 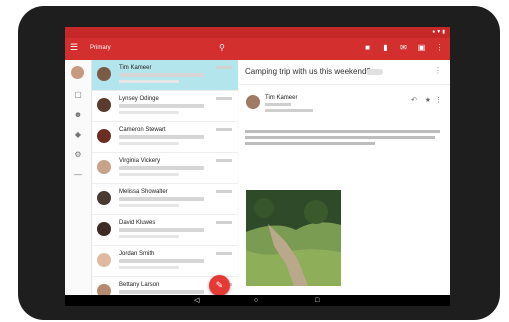 What do you see at coordinates (253, 102) in the screenshot?
I see `sender-avatar` at bounding box center [253, 102].